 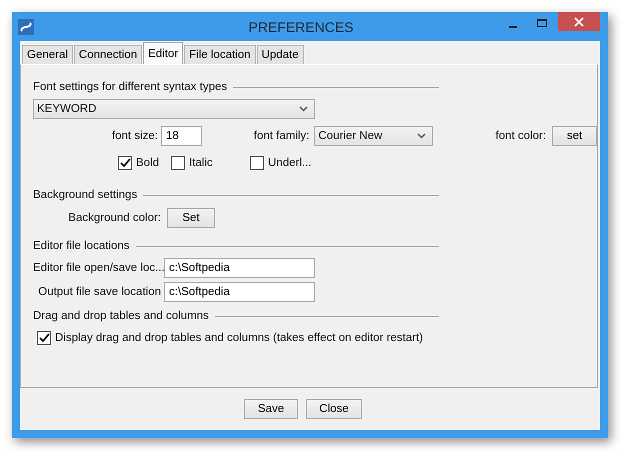 I want to click on font-color-button: set, so click(x=574, y=136).